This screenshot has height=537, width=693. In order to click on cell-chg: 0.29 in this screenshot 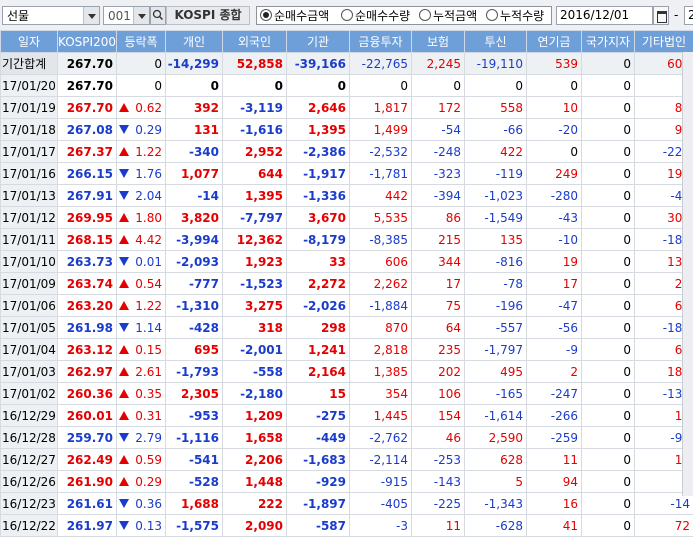, I will do `click(141, 130)`.